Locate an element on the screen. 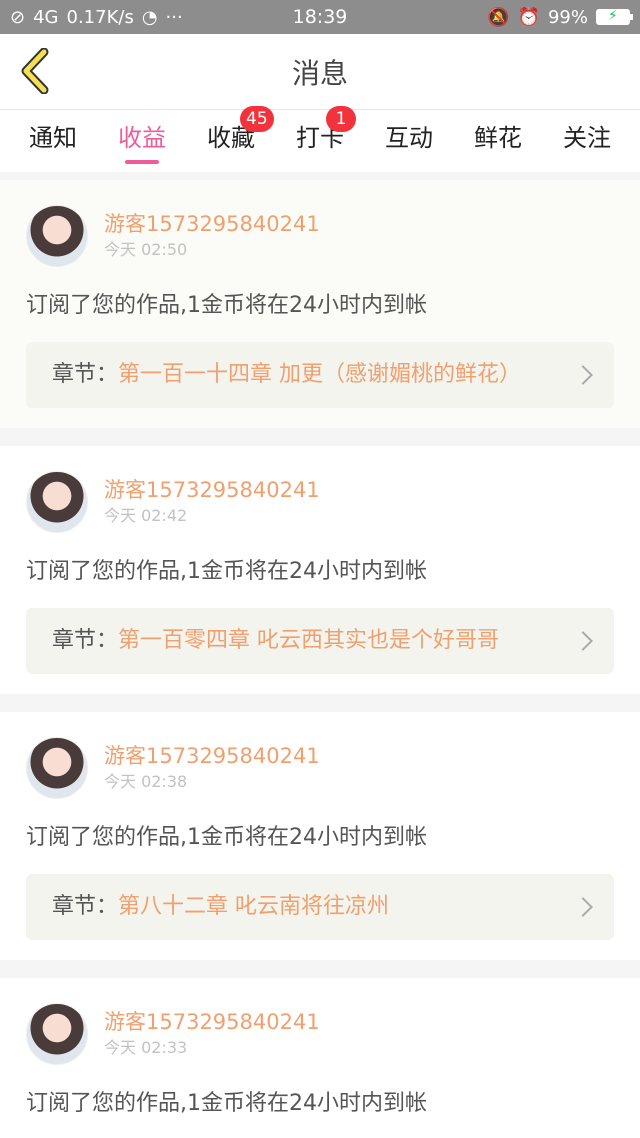  dnd-icon: ⊘ is located at coordinates (18, 17).